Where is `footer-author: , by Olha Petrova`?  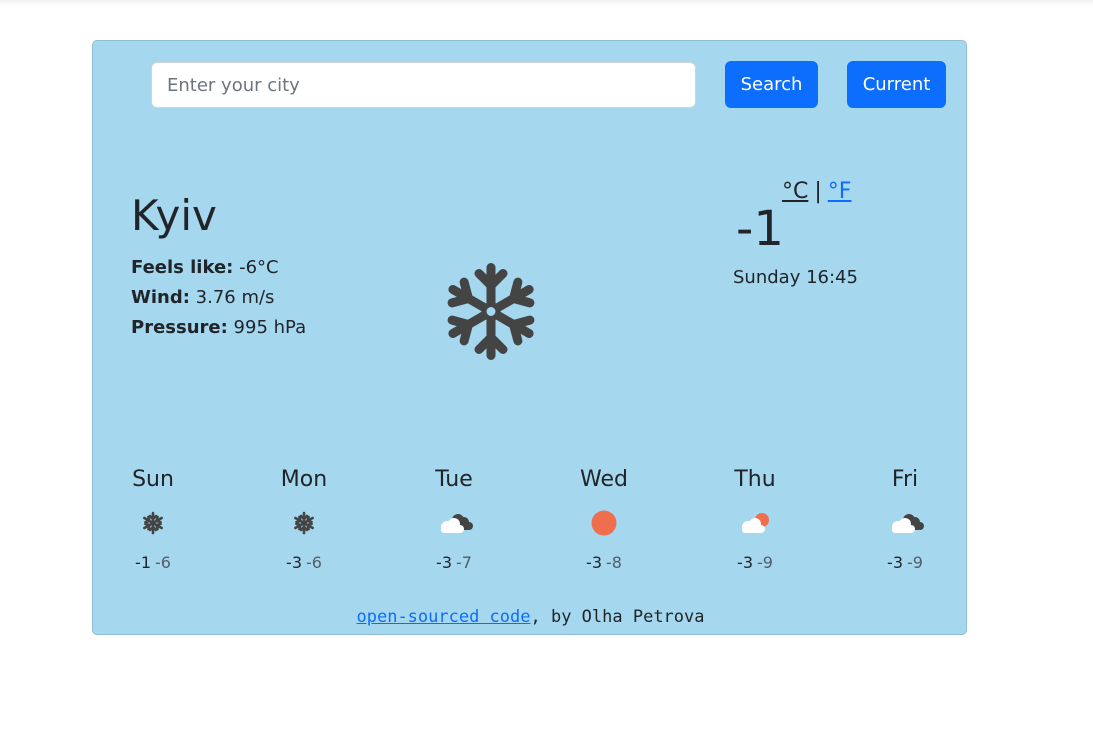 footer-author: , by Olha Petrova is located at coordinates (617, 617).